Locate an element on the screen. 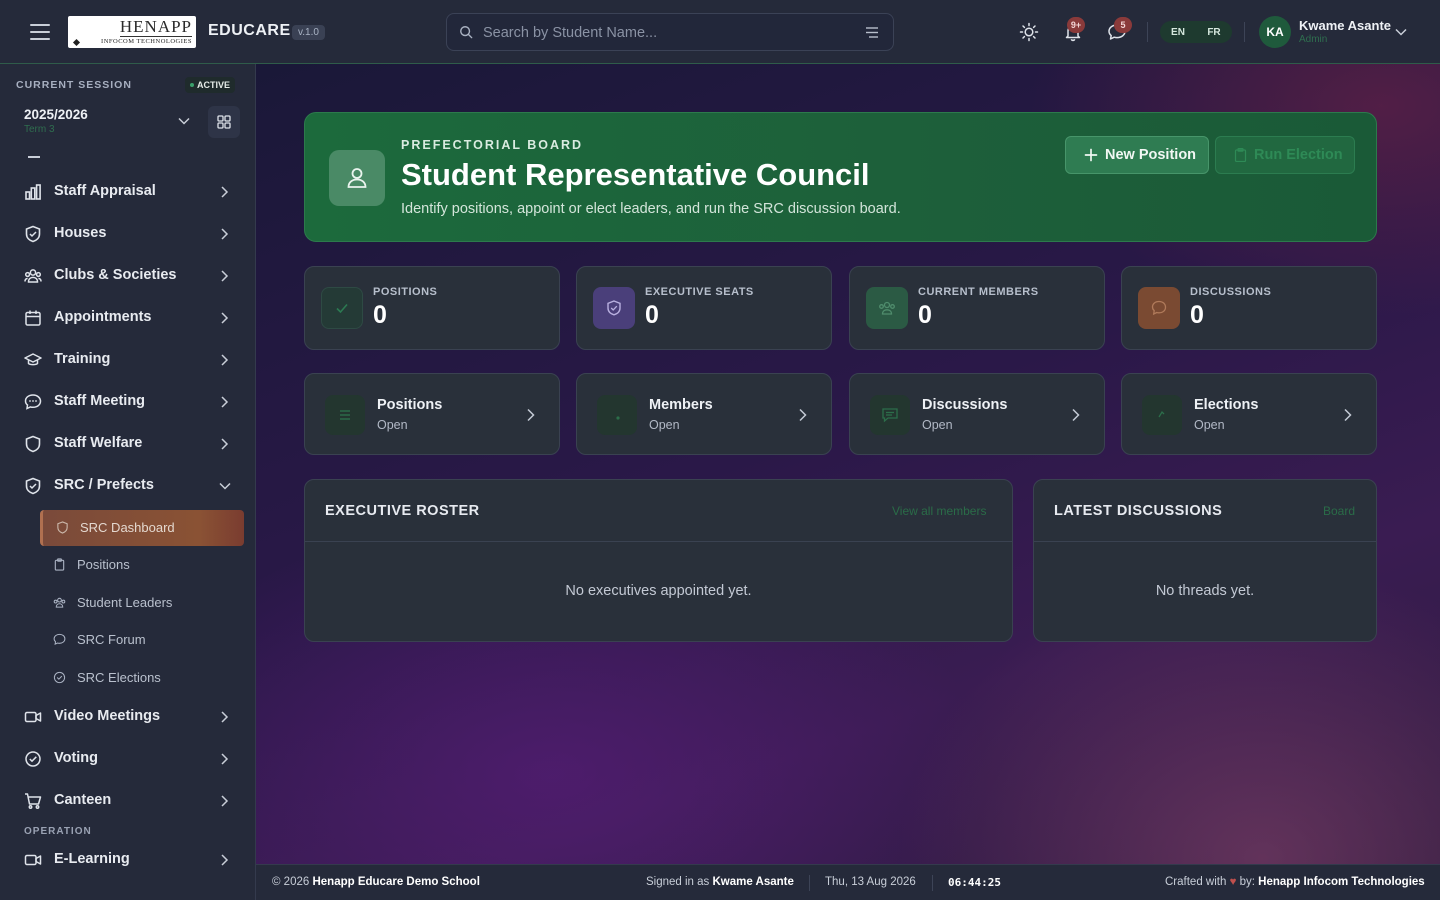 Image resolution: width=1440 pixels, height=900 pixels. stat-card-discussions: DISCUSSIONS 0 is located at coordinates (1249, 308).